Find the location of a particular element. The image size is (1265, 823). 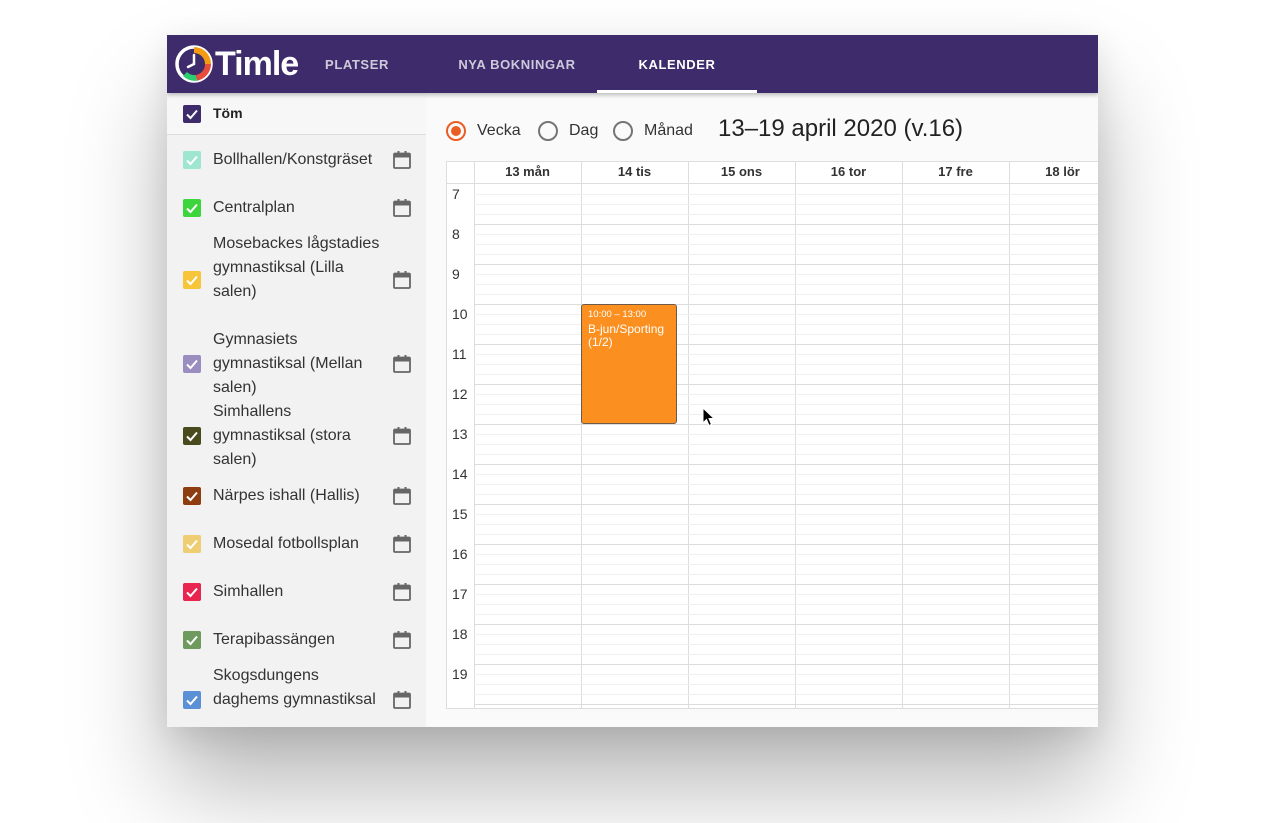

radio-manad is located at coordinates (623, 131).